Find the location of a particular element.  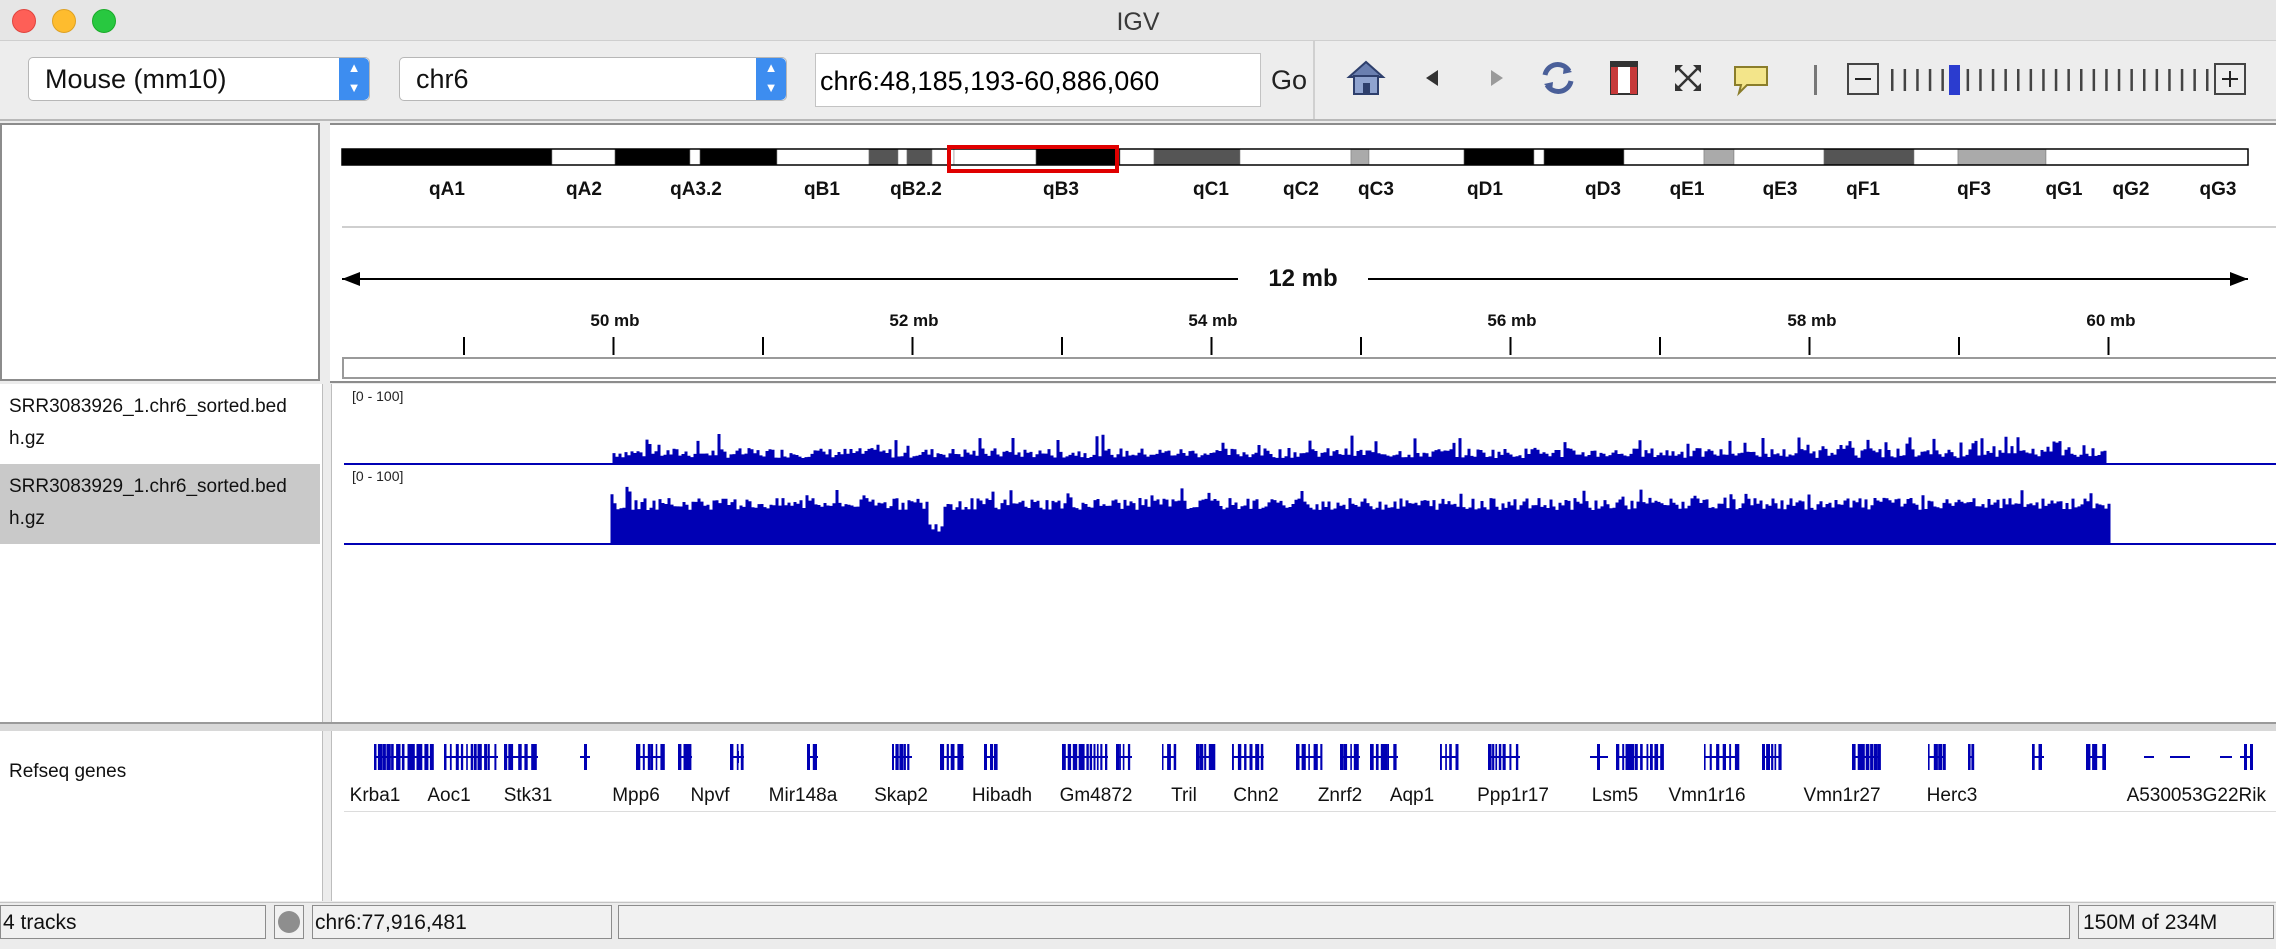

gene-label: A530053G22Rik is located at coordinates (2196, 795).